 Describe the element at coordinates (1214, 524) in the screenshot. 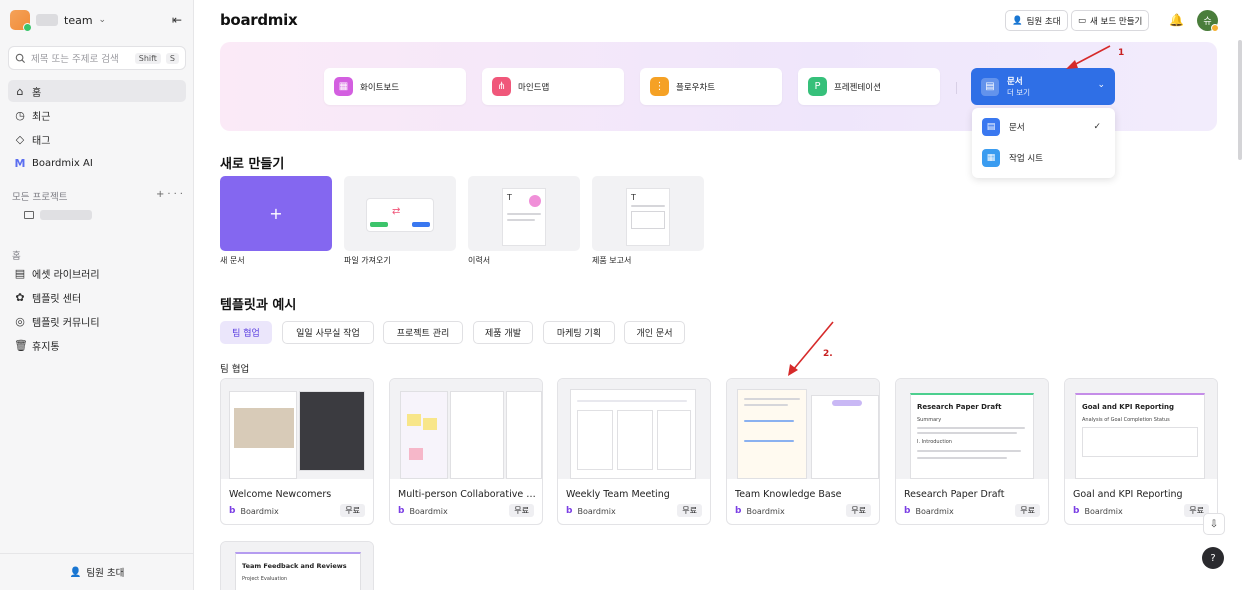

I see `download-app-icon: ⇩` at that location.